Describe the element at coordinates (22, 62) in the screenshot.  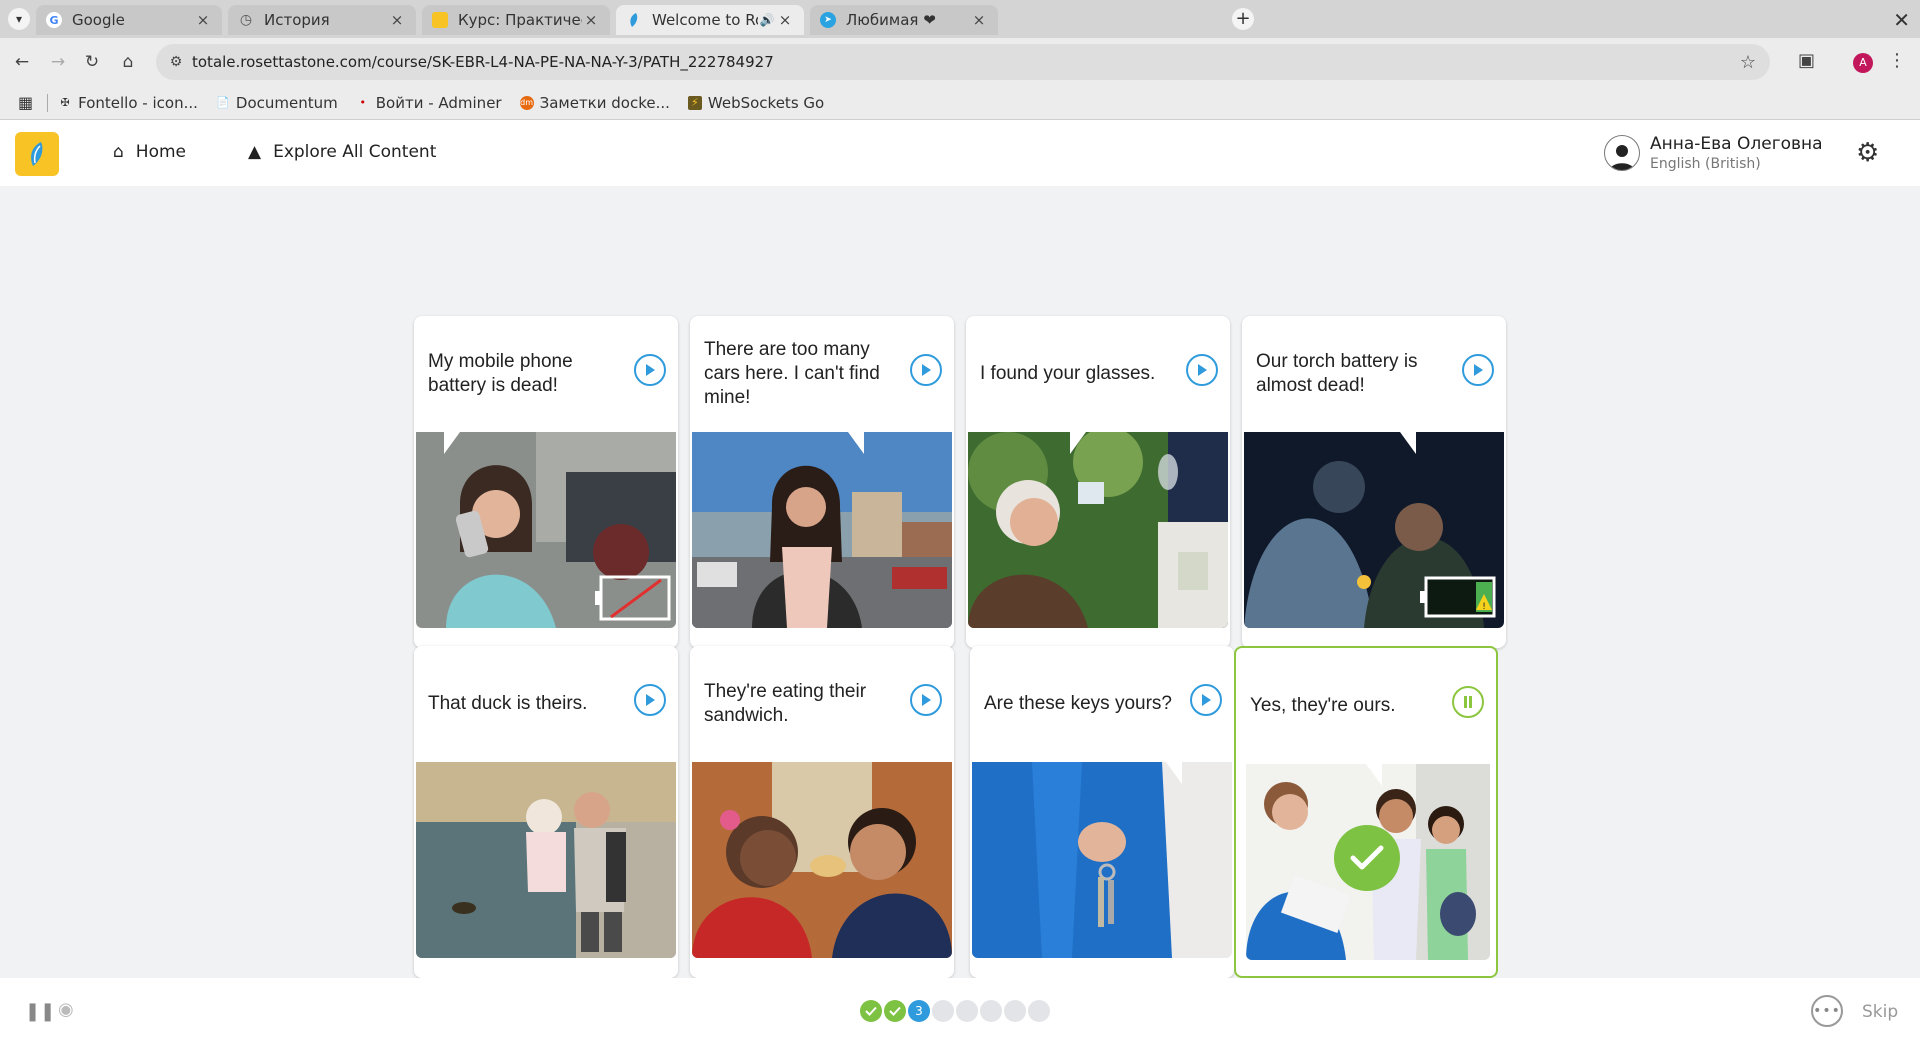
I see `back-arrow-icon: ←` at that location.